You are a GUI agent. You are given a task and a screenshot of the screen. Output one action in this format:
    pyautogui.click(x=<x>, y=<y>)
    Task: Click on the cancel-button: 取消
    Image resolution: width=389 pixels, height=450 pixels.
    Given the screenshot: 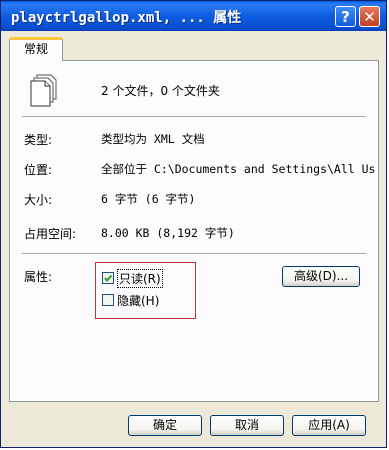 What is the action you would take?
    pyautogui.click(x=247, y=425)
    